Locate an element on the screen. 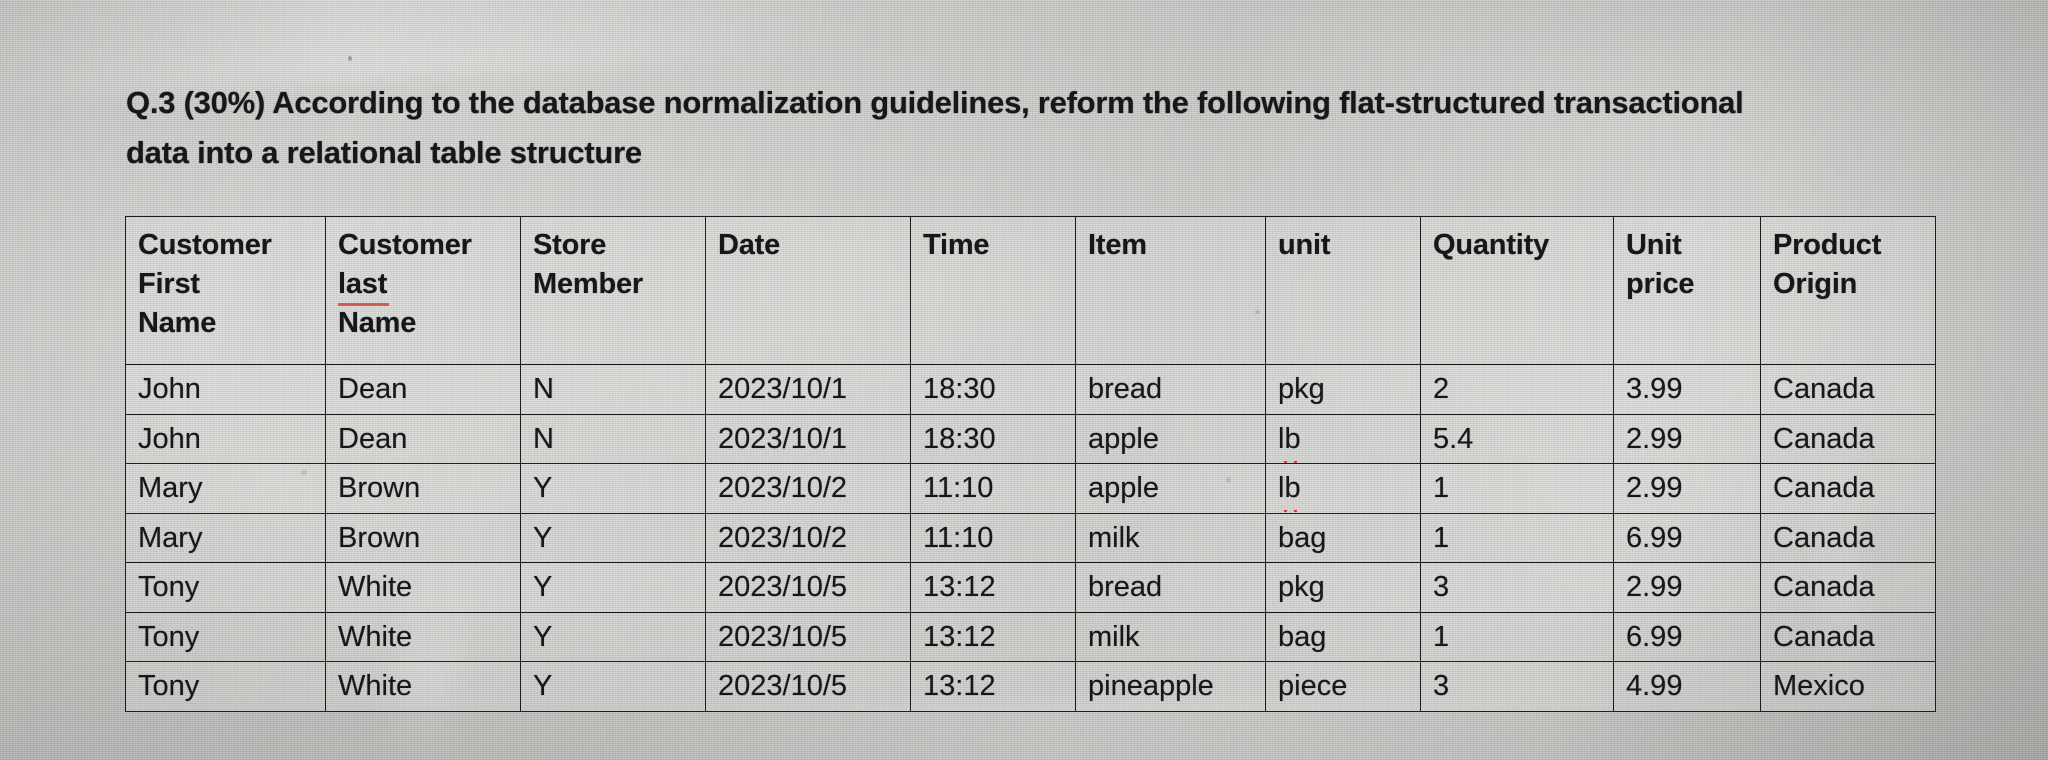 This screenshot has width=2048, height=760. cell-item: apple is located at coordinates (1170, 438).